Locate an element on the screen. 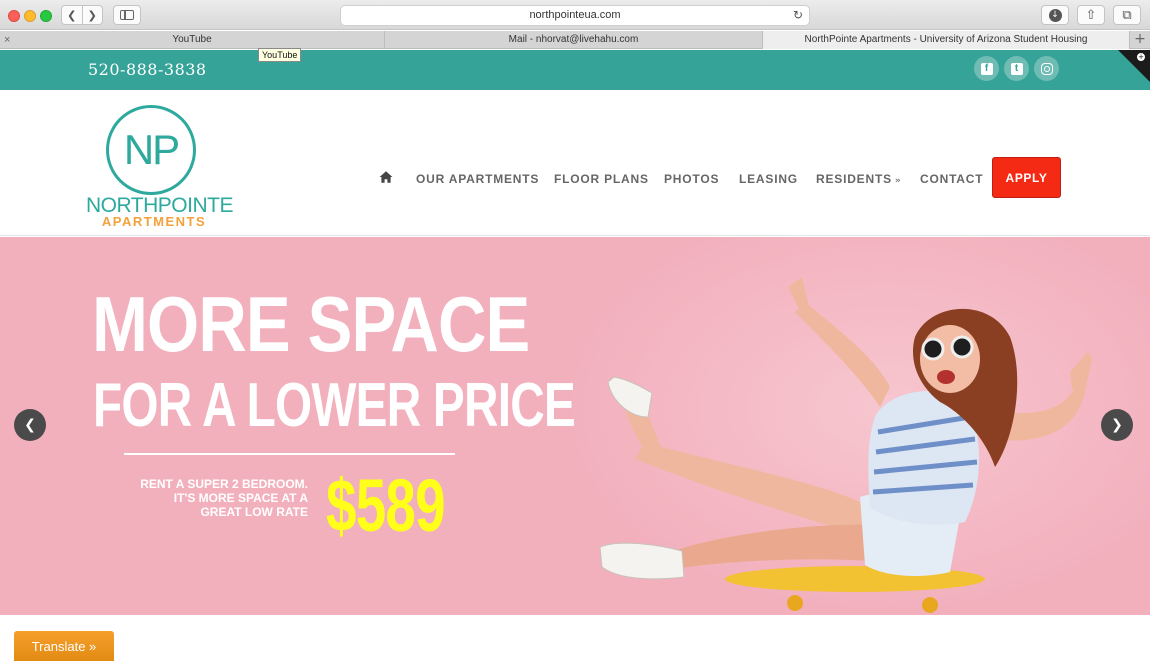 The width and height of the screenshot is (1150, 662). nav-photos: PHOTOS is located at coordinates (691, 179).